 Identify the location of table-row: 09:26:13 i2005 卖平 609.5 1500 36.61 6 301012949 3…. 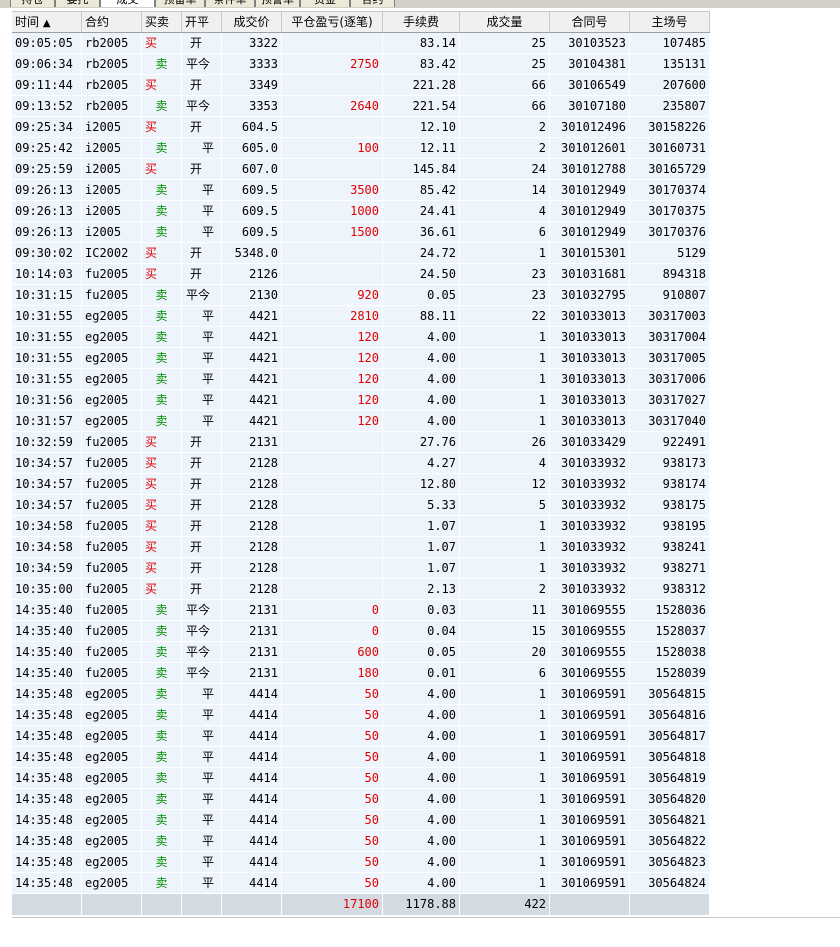
(361, 232).